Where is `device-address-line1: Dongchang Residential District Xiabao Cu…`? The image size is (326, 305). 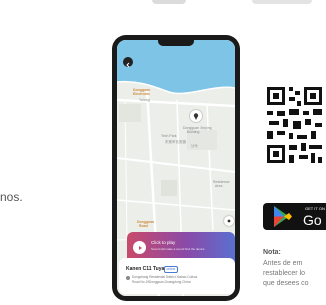 device-address-line1: Dongchang Residential District Xiabao Cu… is located at coordinates (165, 277).